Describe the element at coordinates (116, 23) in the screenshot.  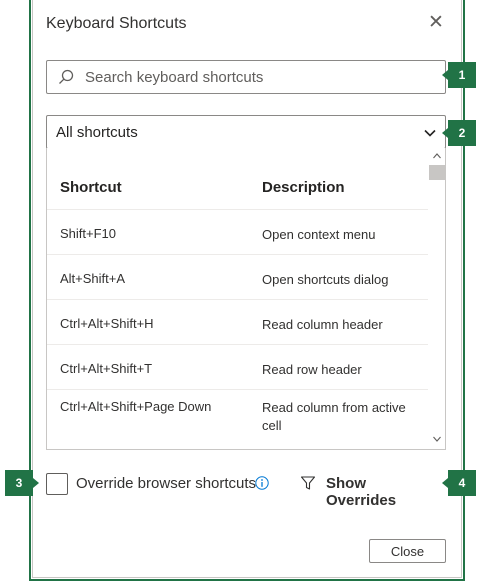
I see `dialog-title: Keyboard Shortcuts` at that location.